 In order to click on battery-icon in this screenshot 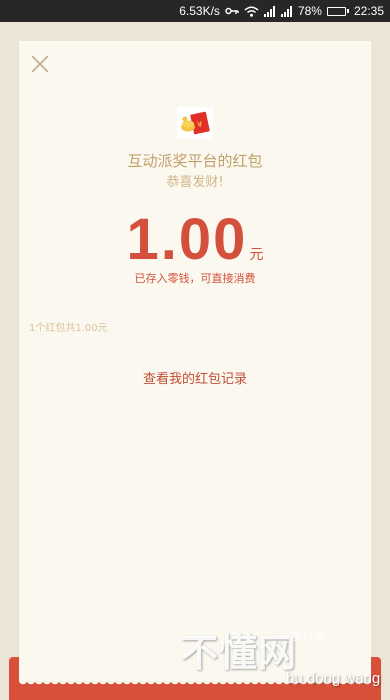, I will do `click(337, 11)`.